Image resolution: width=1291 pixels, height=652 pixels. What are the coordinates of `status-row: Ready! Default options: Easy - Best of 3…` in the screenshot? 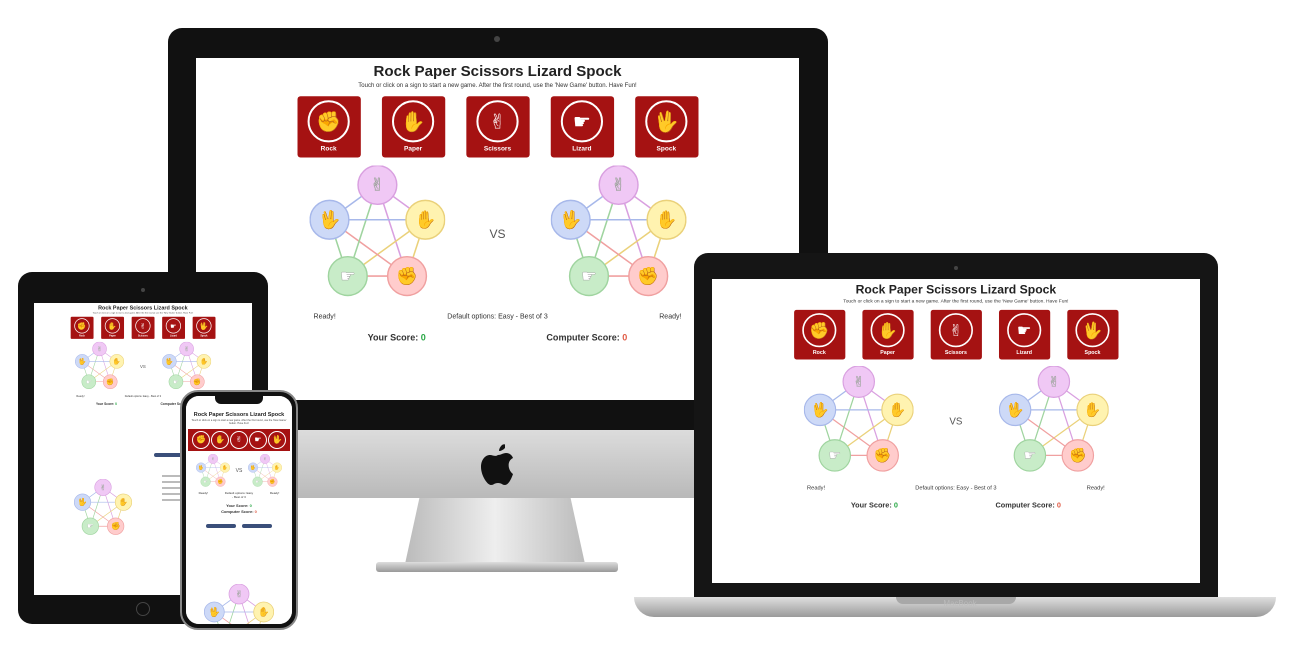 It's located at (239, 495).